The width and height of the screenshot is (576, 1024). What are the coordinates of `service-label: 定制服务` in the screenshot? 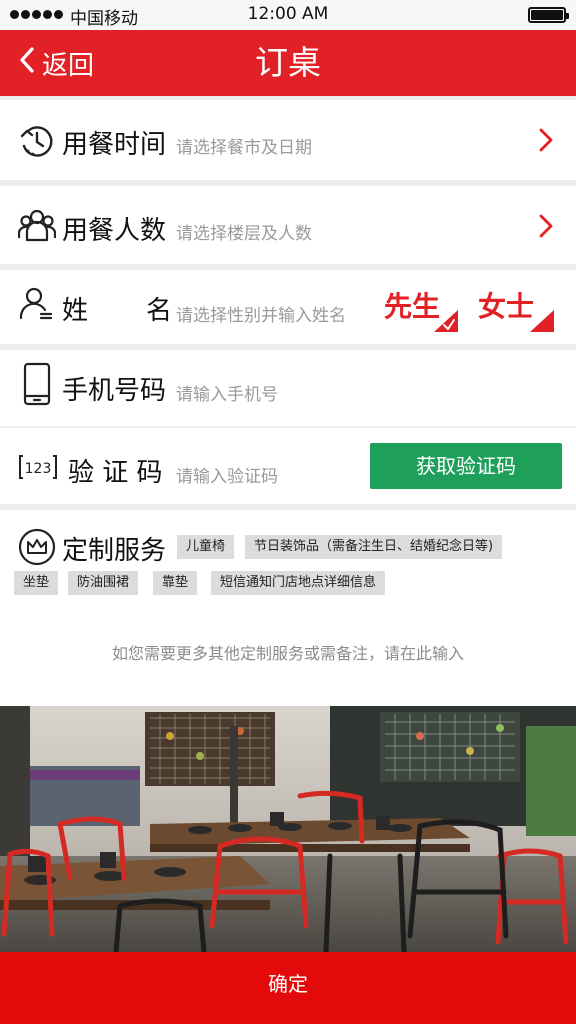 It's located at (114, 551).